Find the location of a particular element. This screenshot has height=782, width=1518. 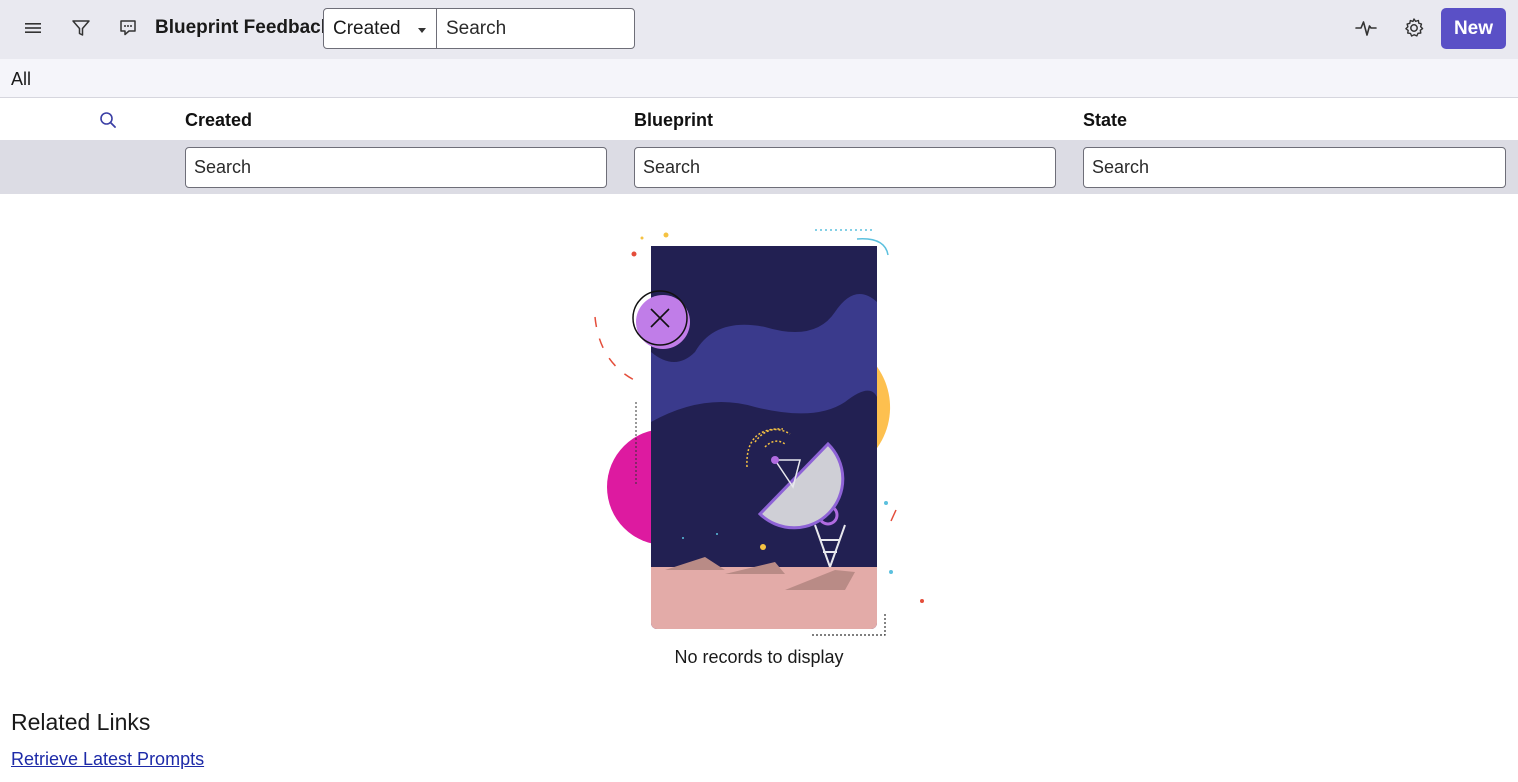

column-header-created: Created is located at coordinates (218, 120).